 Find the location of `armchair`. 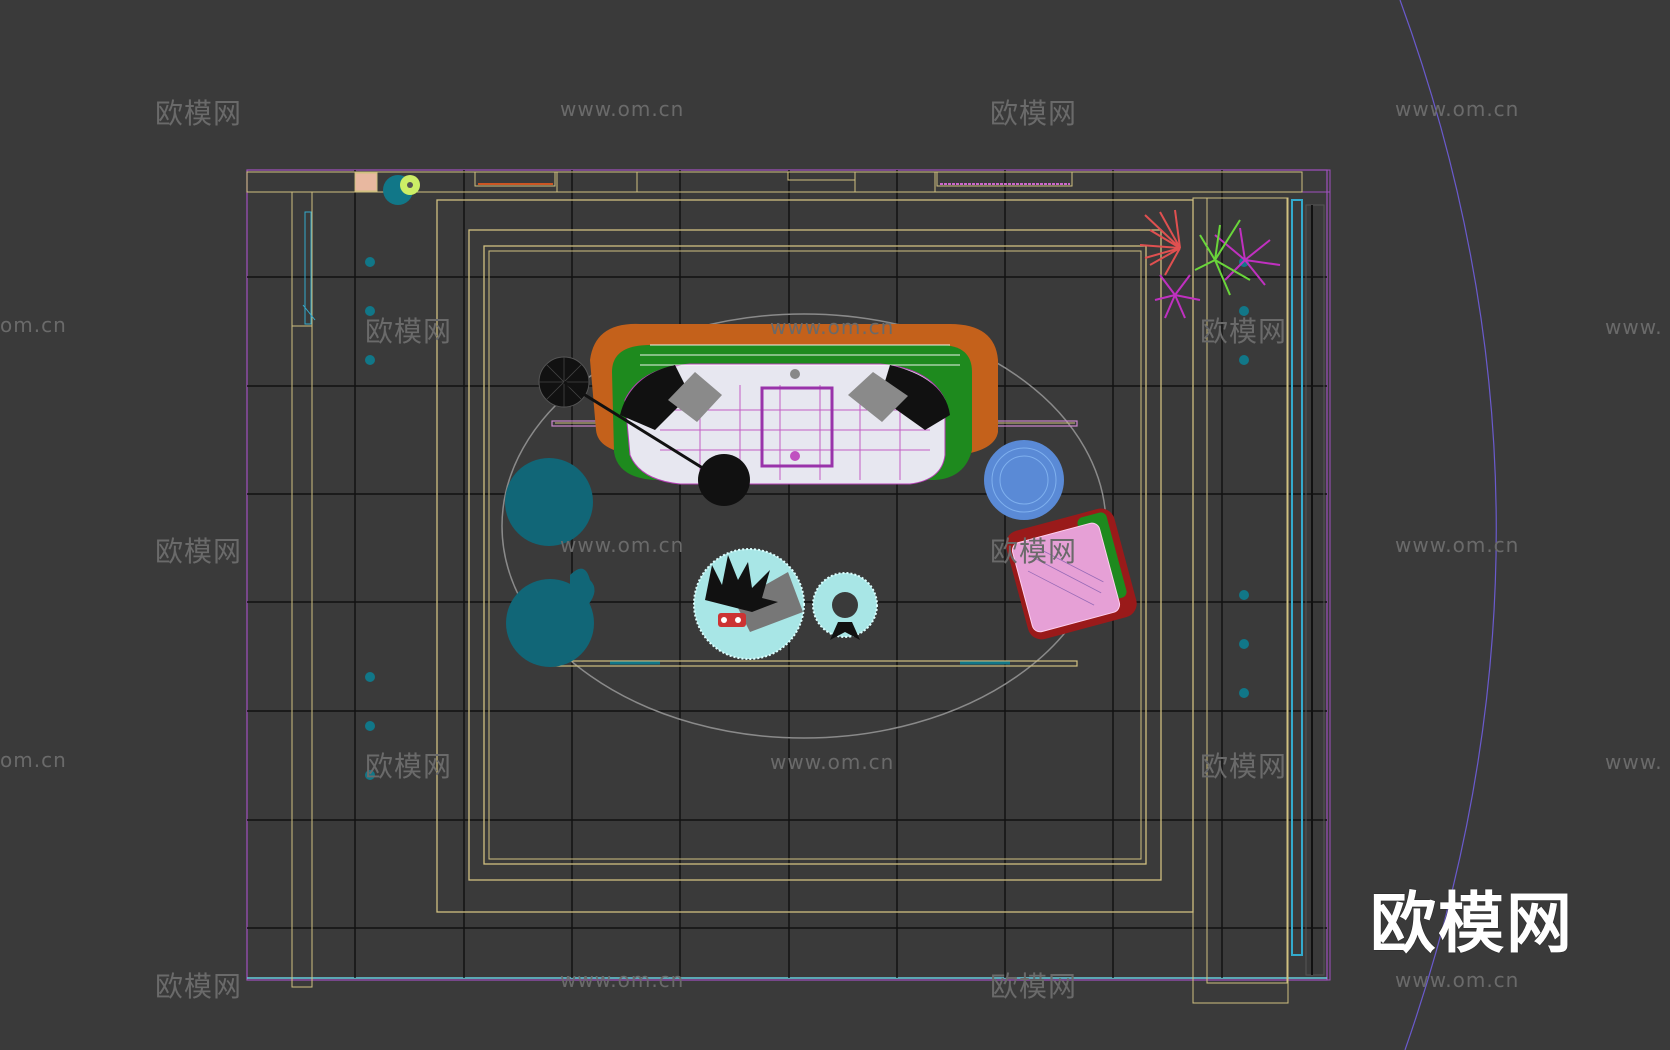

armchair is located at coordinates (1071, 573).